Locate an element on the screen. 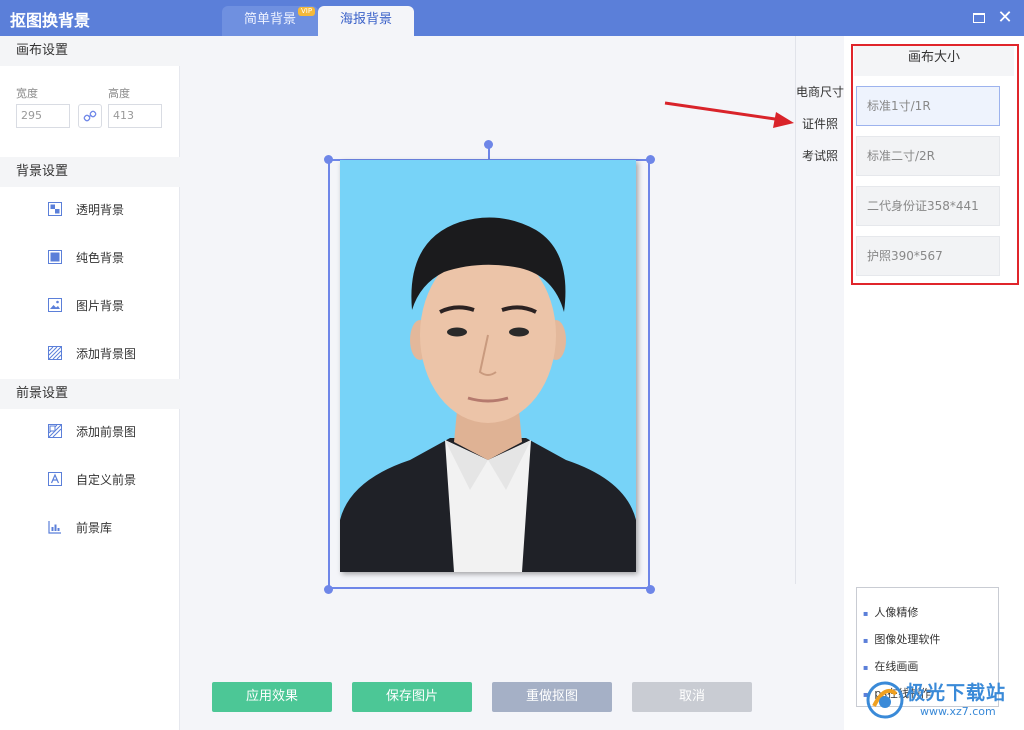  image-icon is located at coordinates (55, 305).